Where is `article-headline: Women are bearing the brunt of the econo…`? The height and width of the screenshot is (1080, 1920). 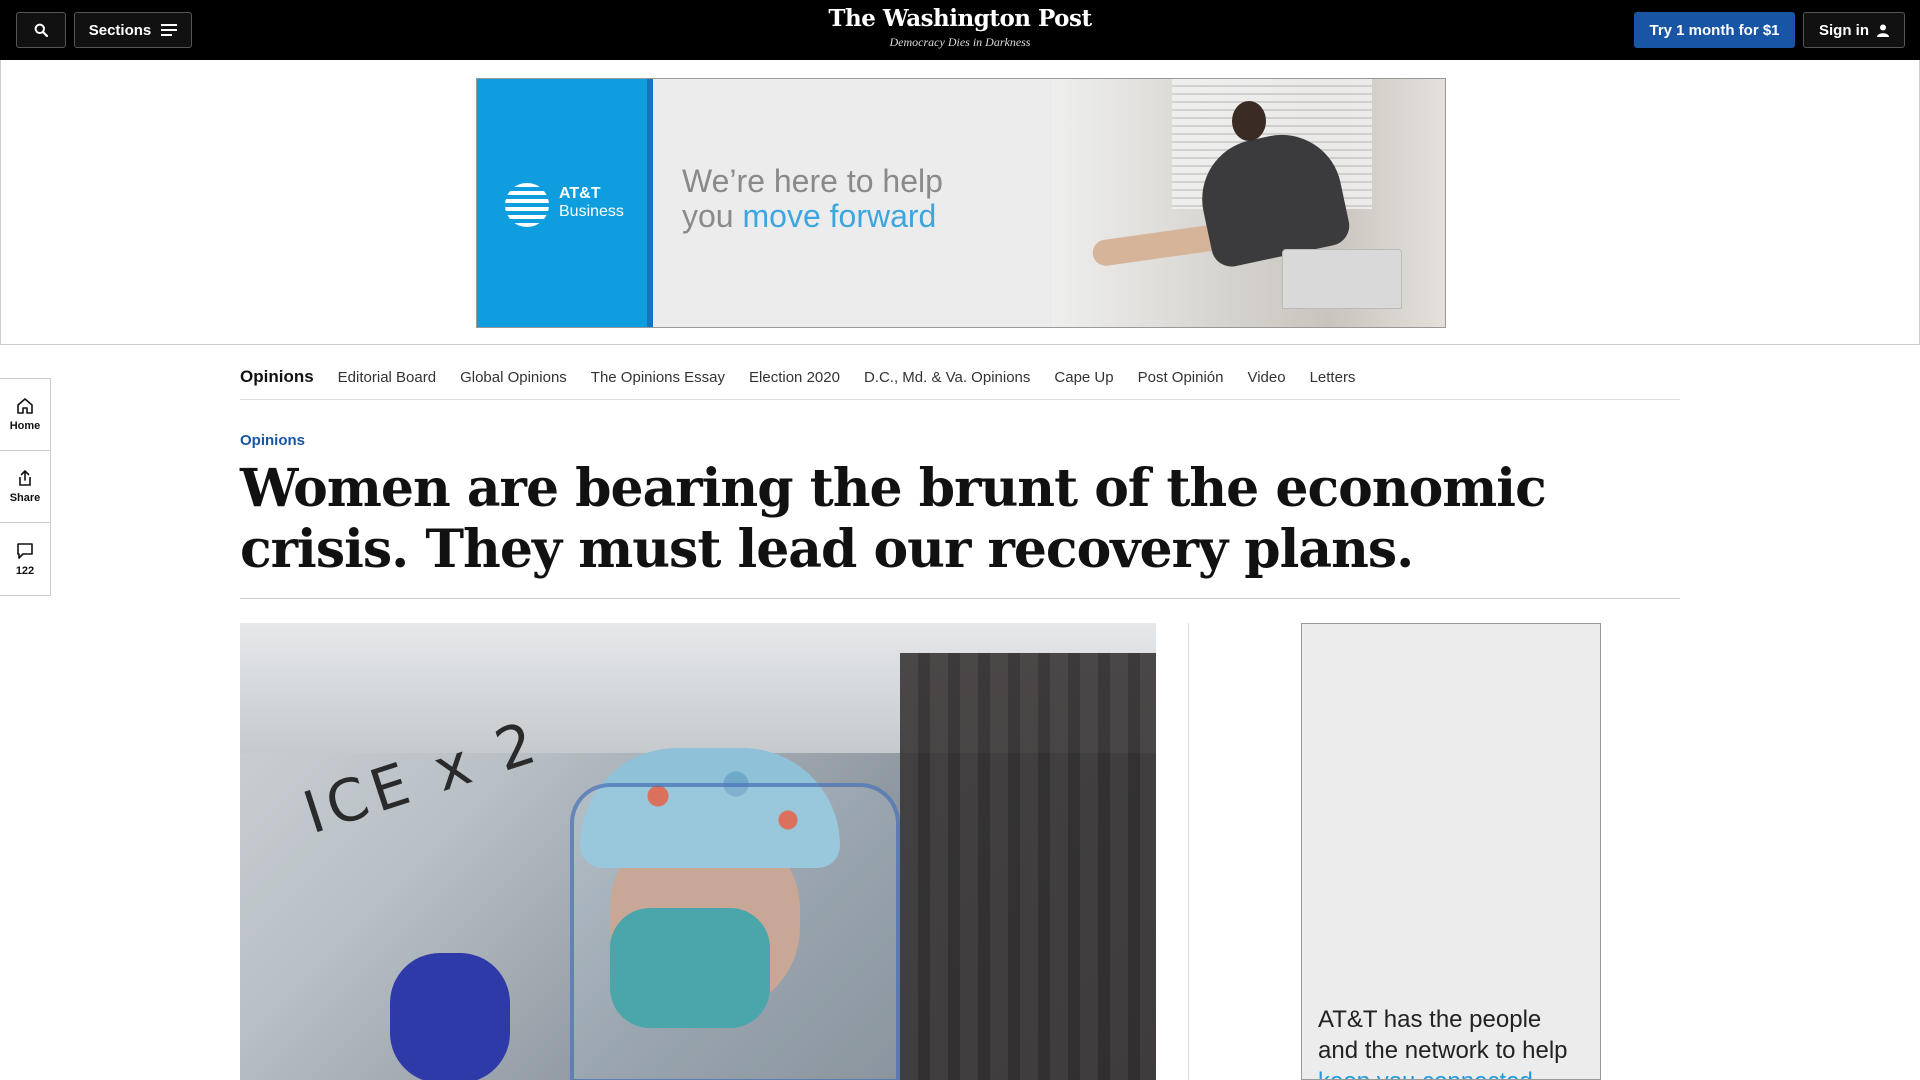 article-headline: Women are bearing the brunt of the econo… is located at coordinates (893, 519).